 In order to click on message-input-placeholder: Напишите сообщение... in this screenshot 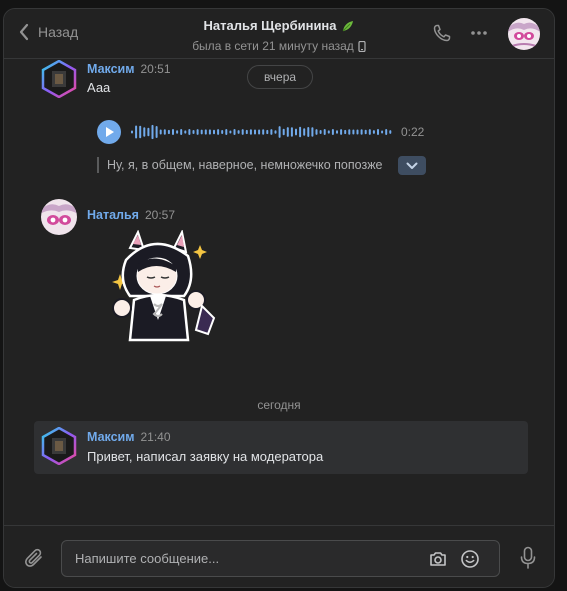, I will do `click(147, 558)`.